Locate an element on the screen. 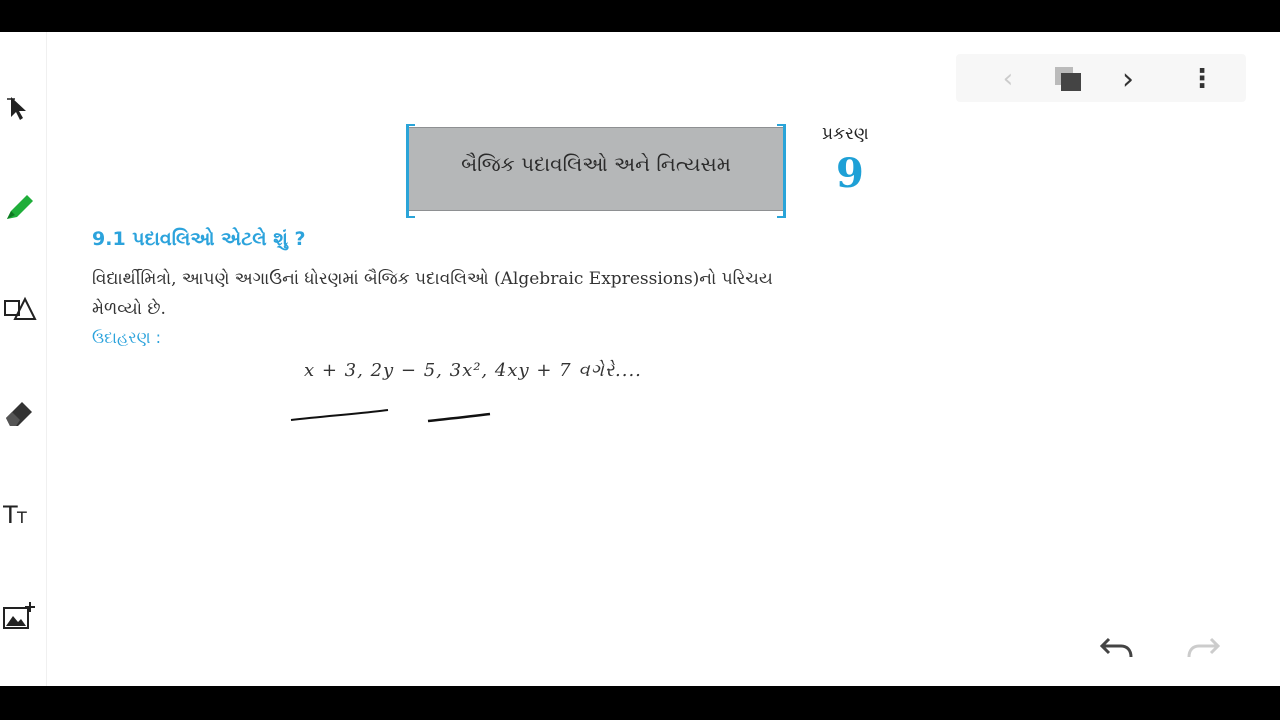  redo-button is located at coordinates (1204, 647).